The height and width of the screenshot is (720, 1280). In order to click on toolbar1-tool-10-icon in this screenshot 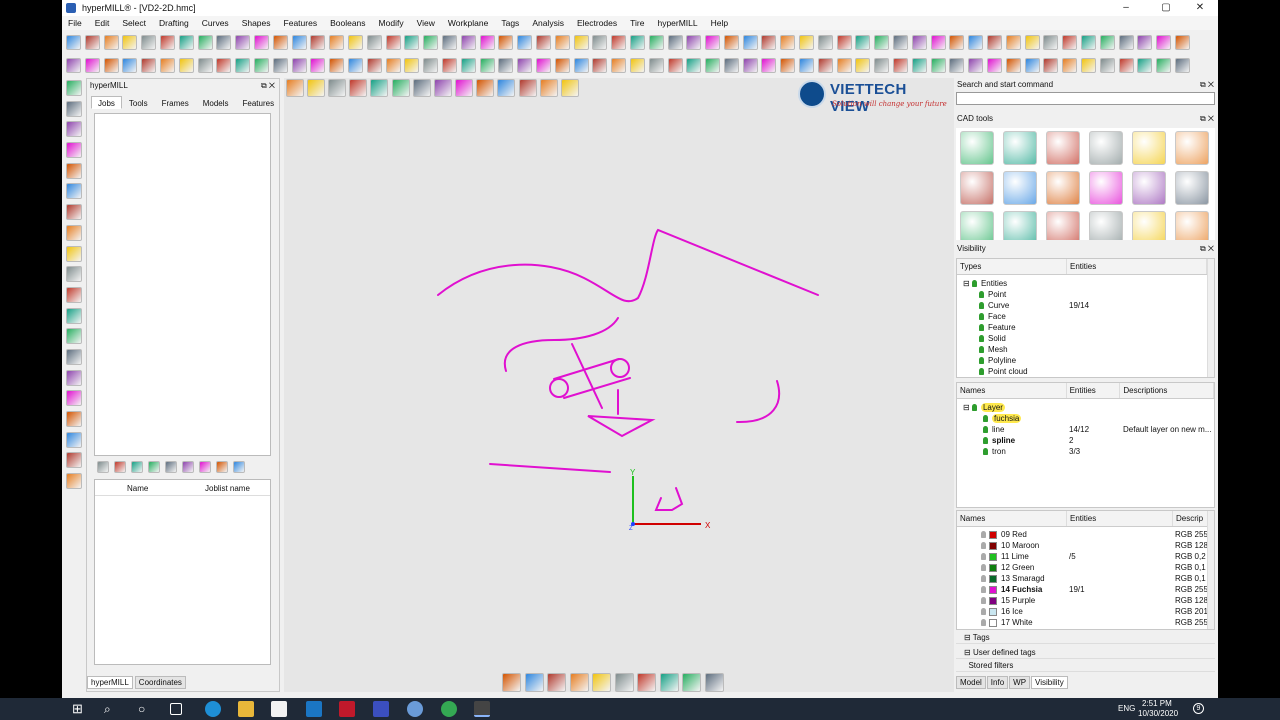, I will do `click(243, 42)`.